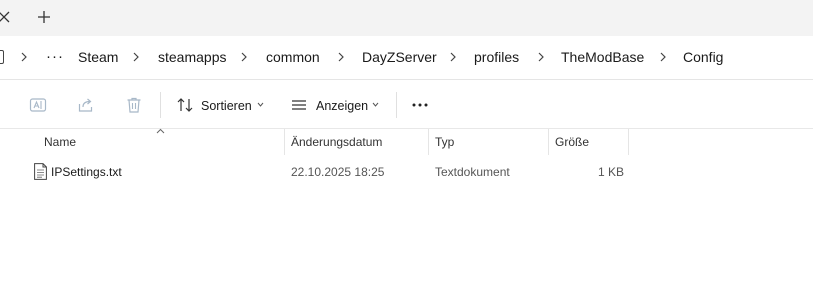  I want to click on tab-strip, so click(406, 18).